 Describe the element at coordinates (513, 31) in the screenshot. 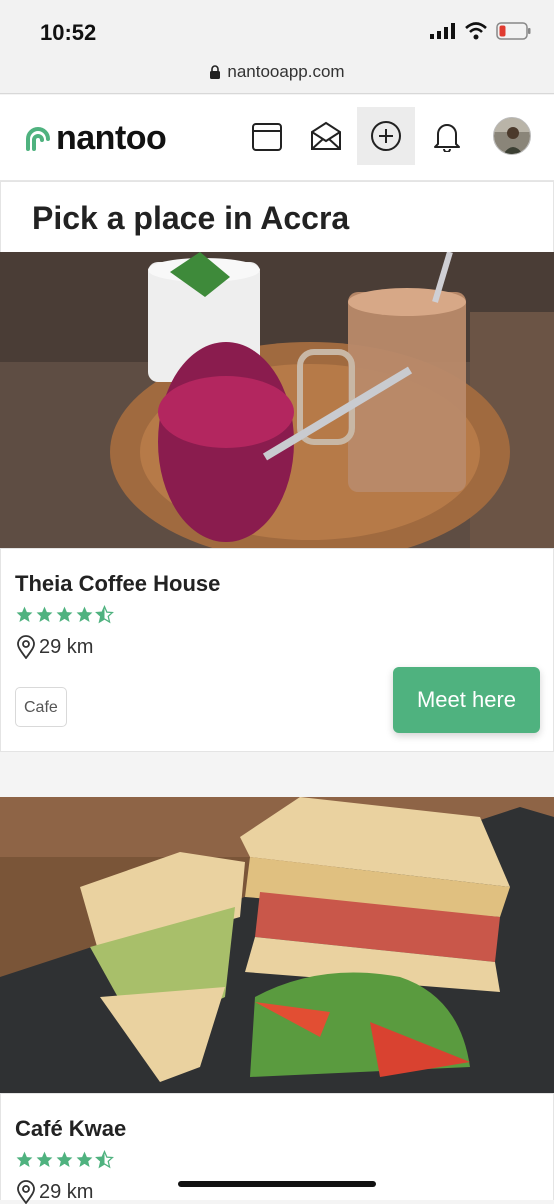

I see `battery-icon` at that location.